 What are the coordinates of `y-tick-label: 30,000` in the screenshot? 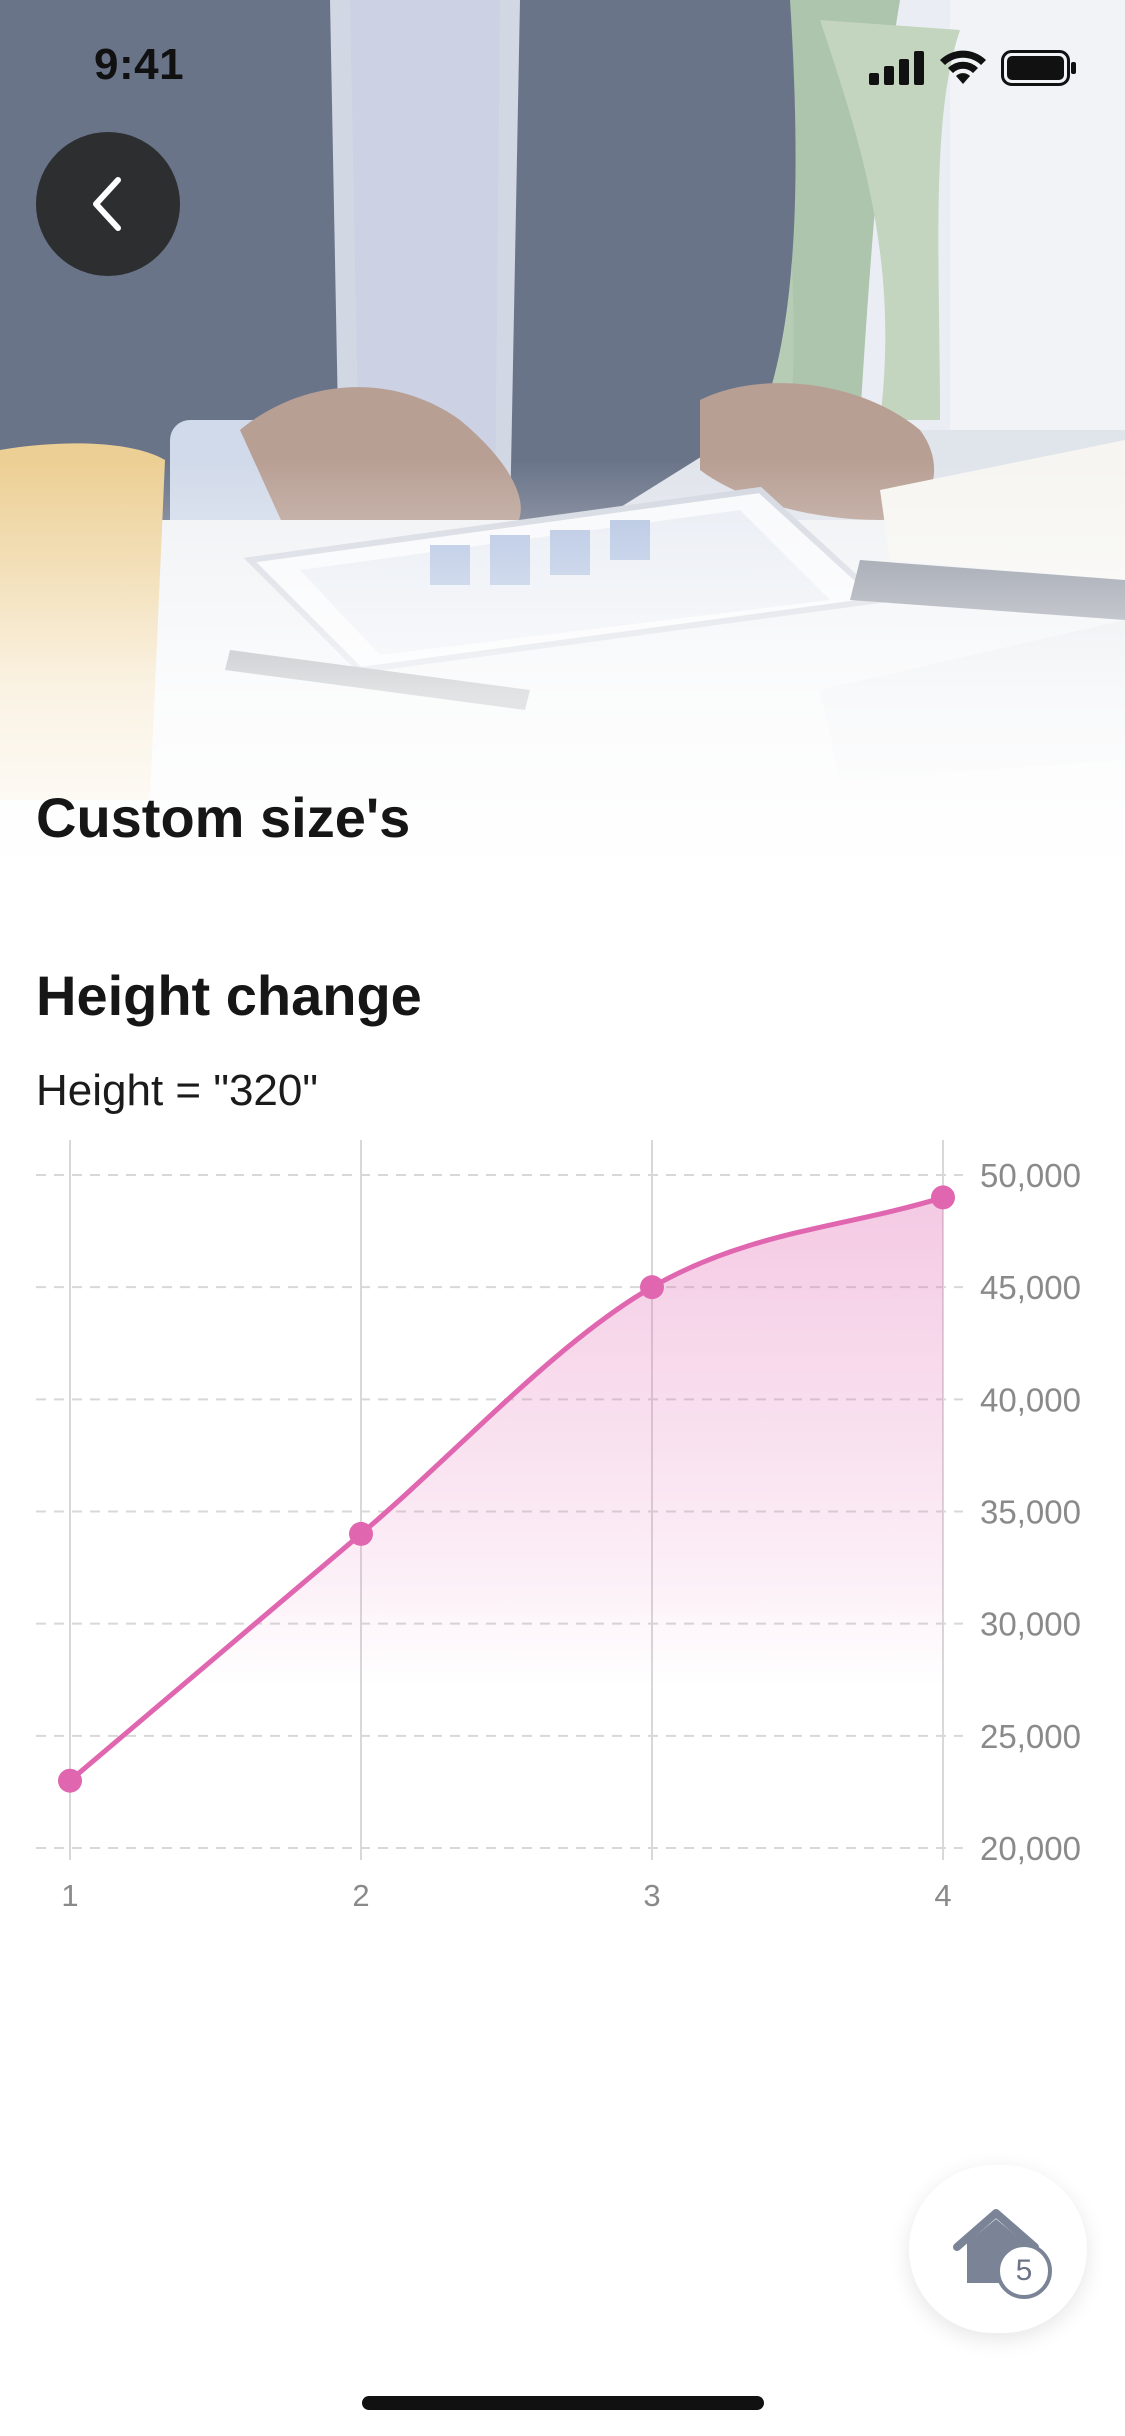 It's located at (1030, 1624).